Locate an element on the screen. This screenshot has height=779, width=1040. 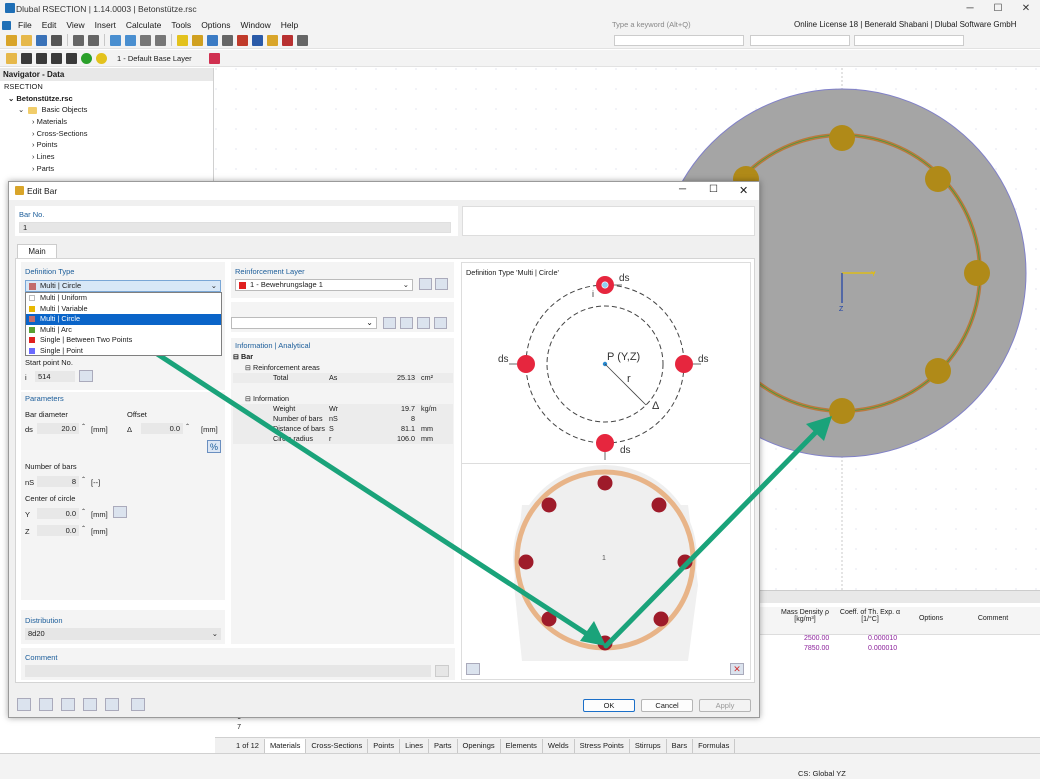
view-icon is located at coordinates (115, 40).